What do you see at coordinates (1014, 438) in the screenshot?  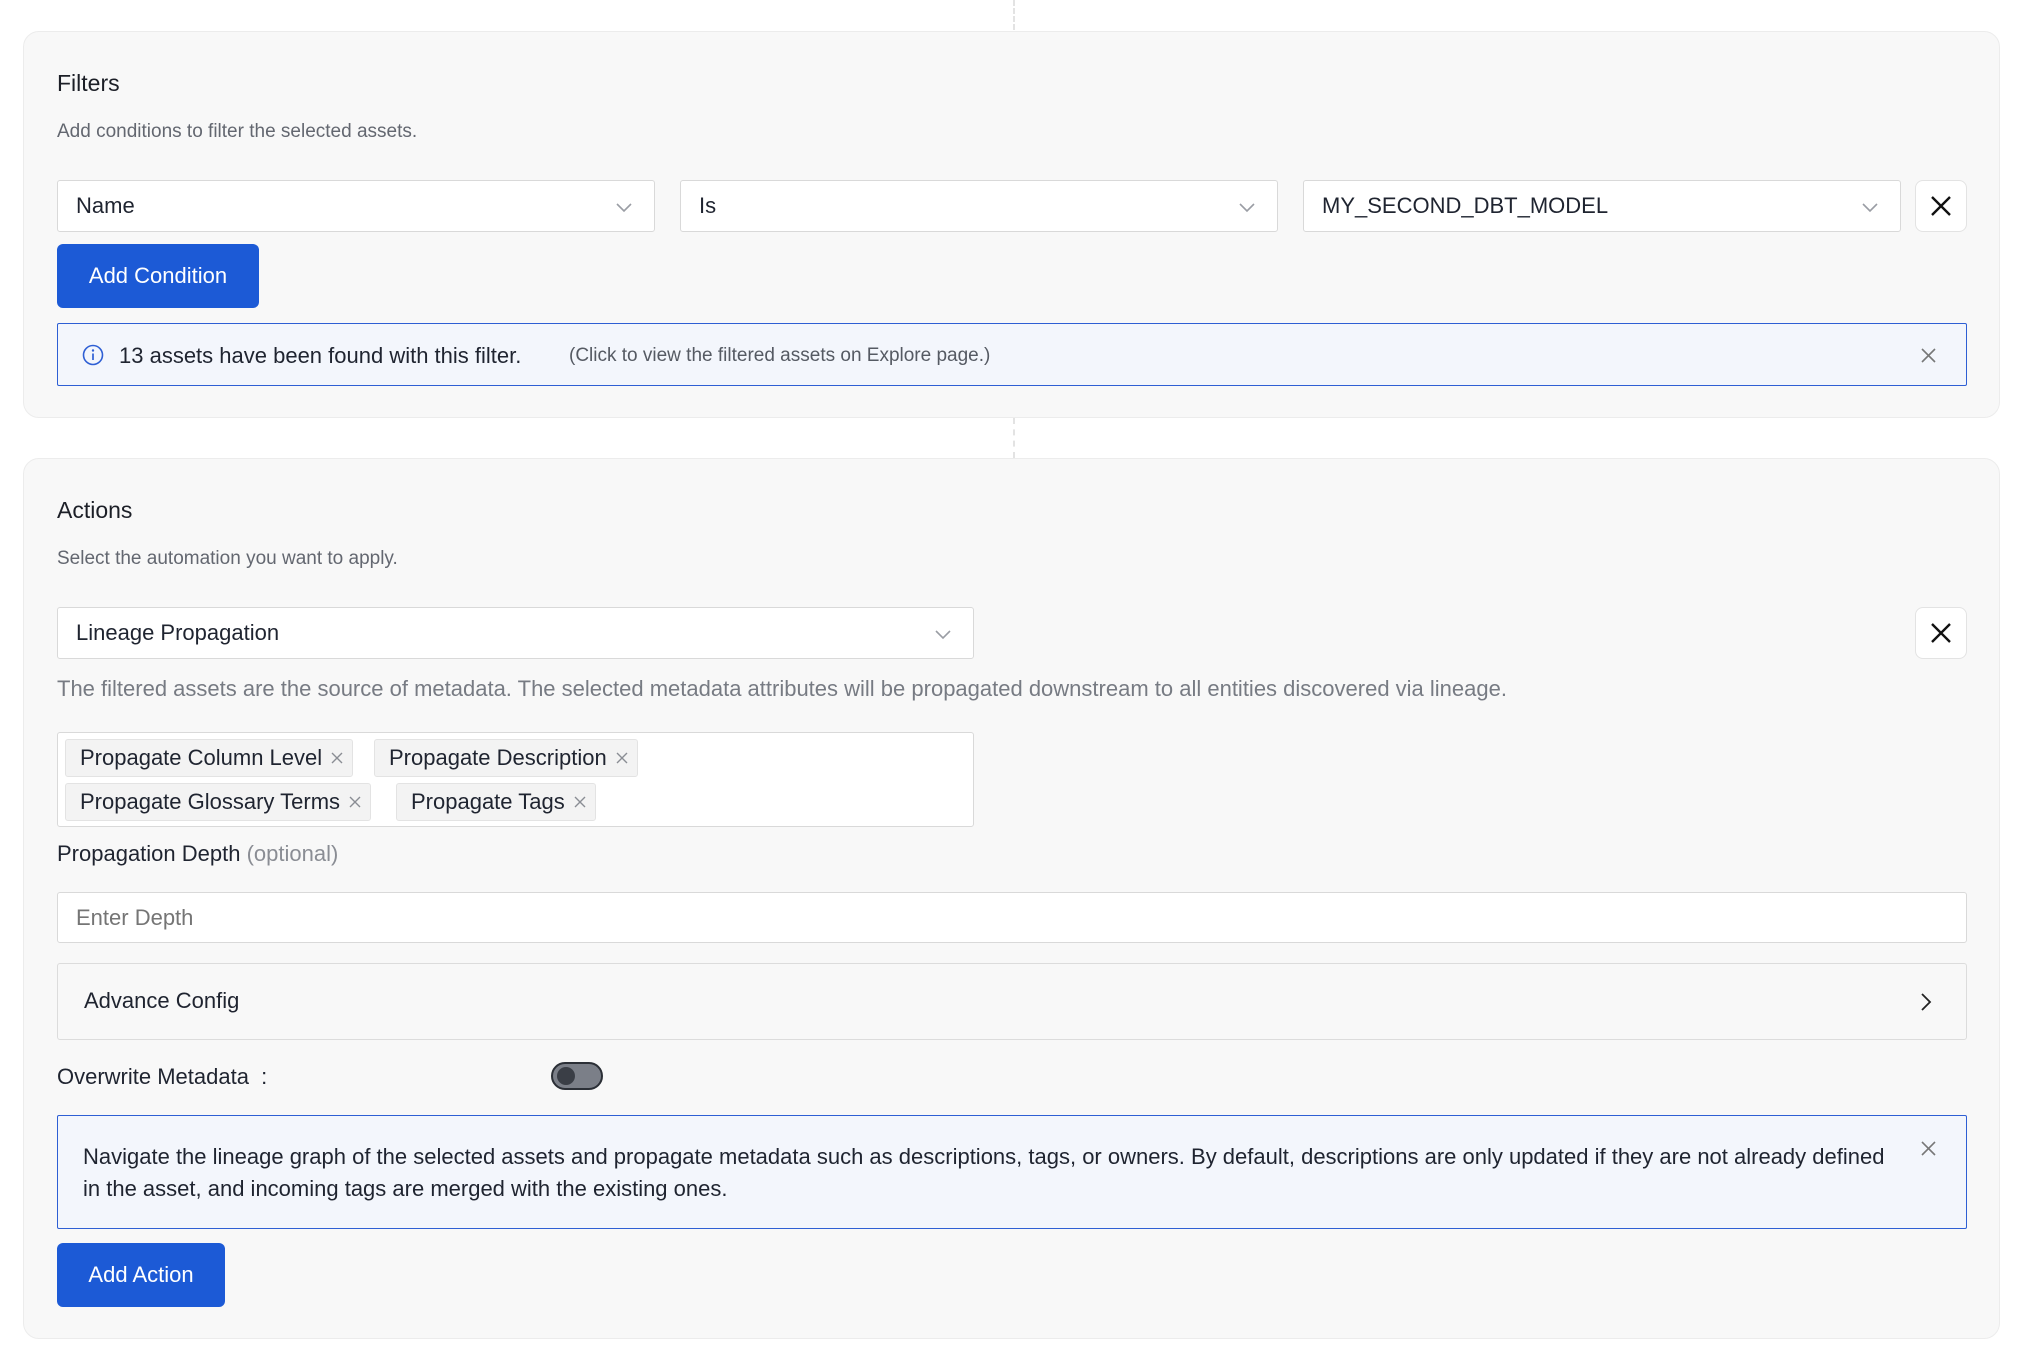 I see `connector-line-middle` at bounding box center [1014, 438].